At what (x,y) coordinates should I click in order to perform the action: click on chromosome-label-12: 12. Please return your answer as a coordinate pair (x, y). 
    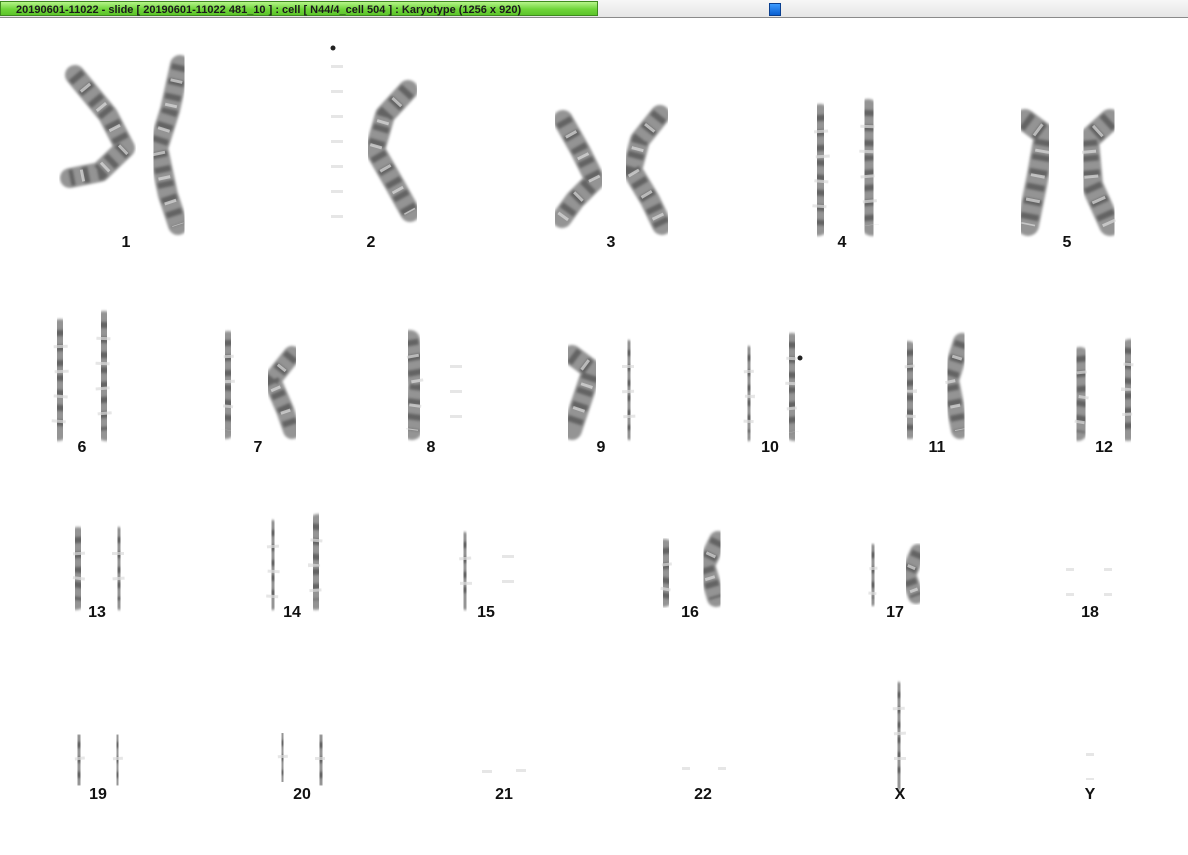
    Looking at the image, I should click on (1104, 447).